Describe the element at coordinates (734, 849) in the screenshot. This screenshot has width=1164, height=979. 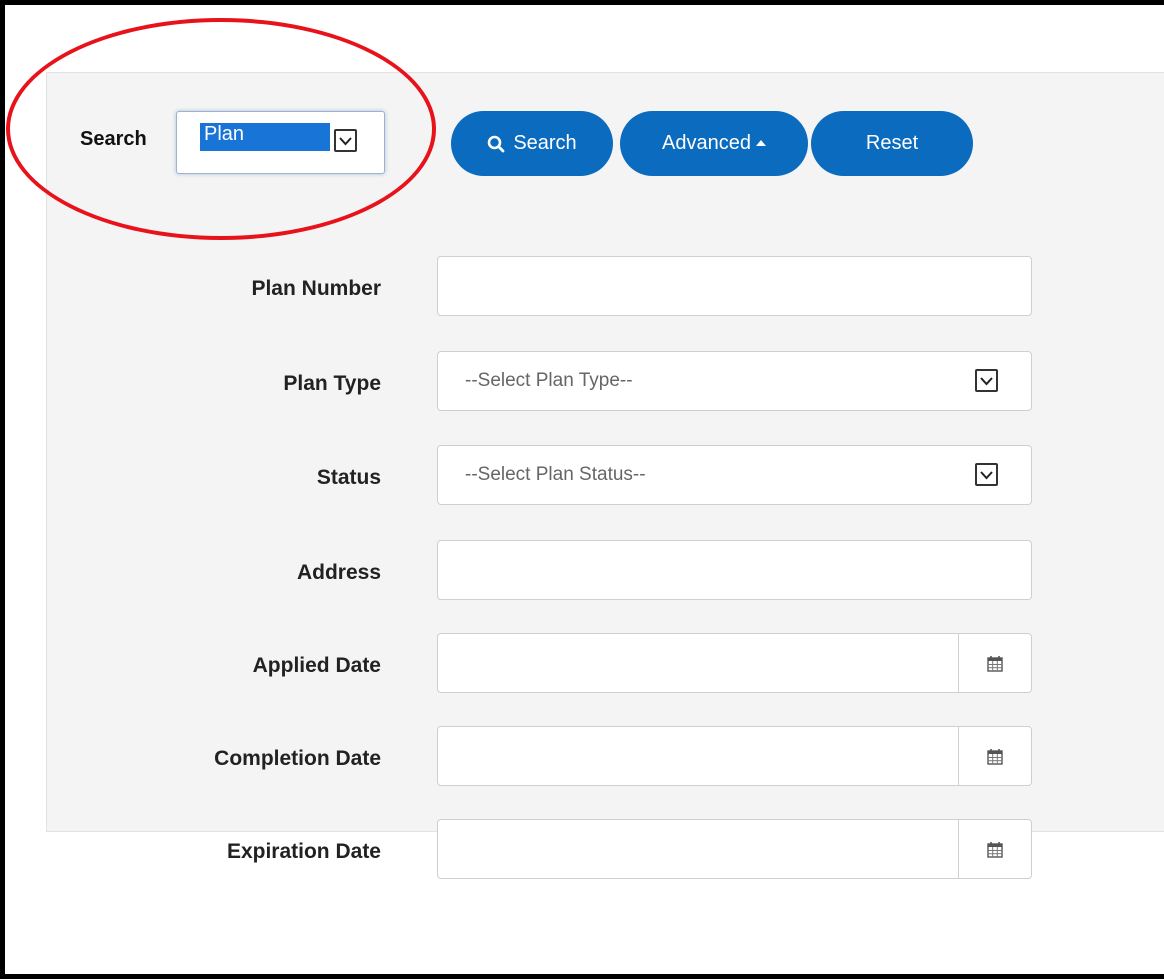
I see `expiration-date-input` at that location.